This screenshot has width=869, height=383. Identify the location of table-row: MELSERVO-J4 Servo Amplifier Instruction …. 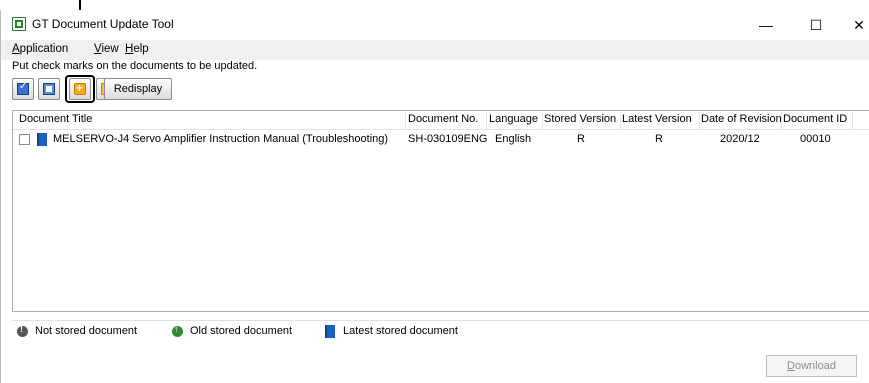
(441, 140).